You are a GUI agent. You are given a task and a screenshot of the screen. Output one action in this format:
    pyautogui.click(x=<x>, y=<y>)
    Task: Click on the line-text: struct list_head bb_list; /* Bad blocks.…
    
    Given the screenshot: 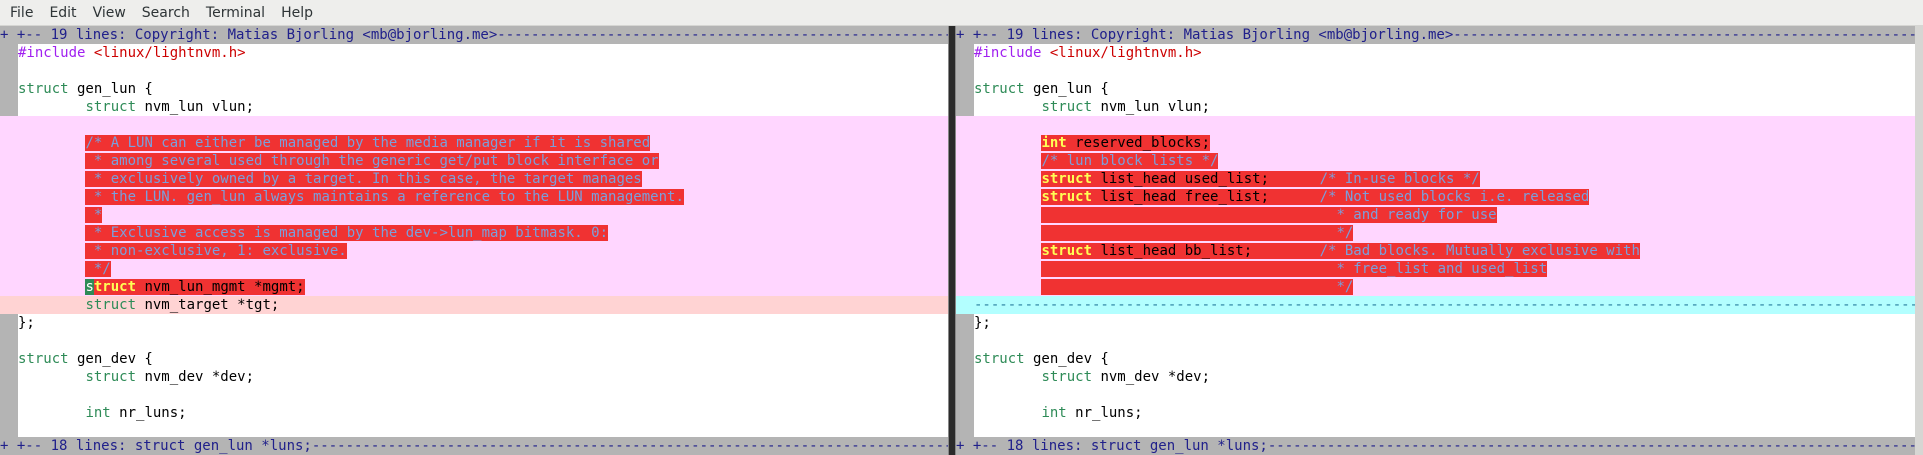 What is the action you would take?
    pyautogui.click(x=1448, y=251)
    